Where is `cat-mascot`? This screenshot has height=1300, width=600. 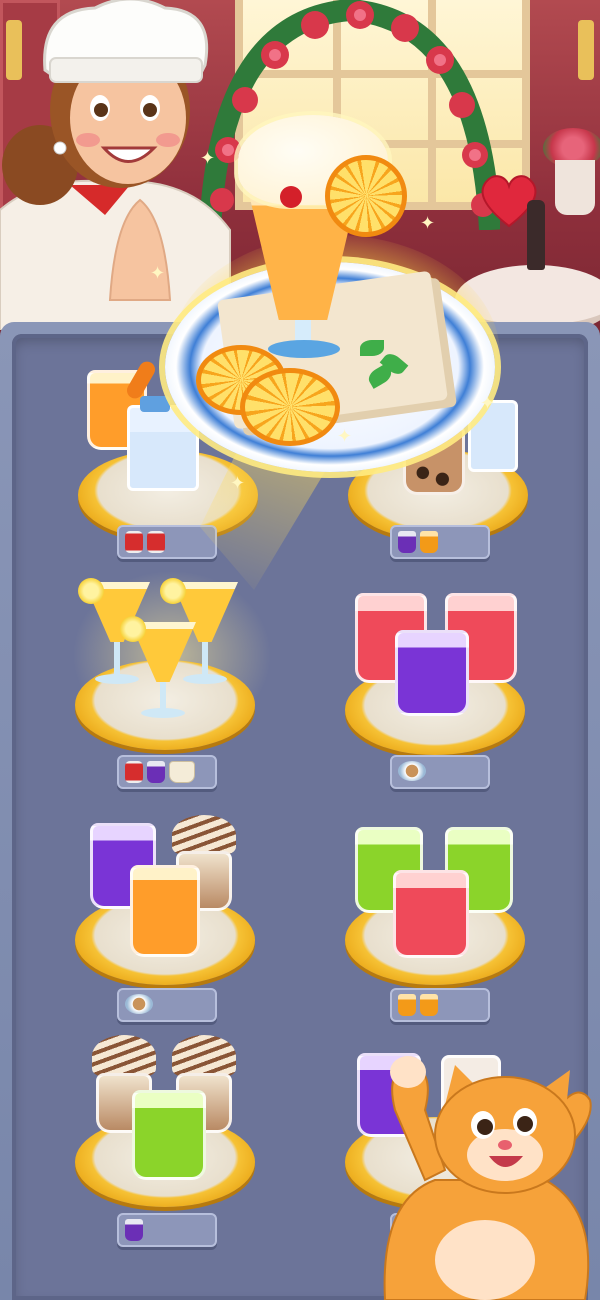
cat-mascot is located at coordinates (487, 1178).